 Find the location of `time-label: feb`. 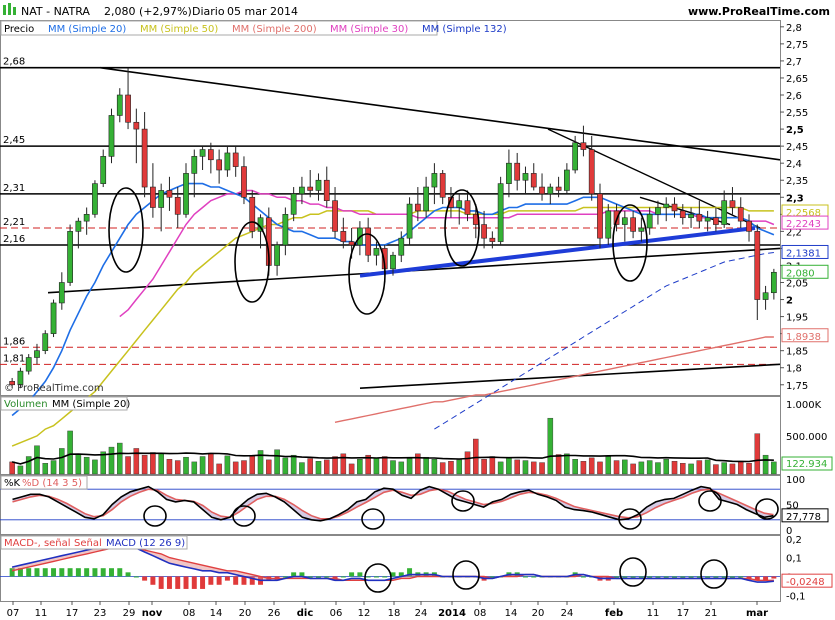

time-label: feb is located at coordinates (614, 613).